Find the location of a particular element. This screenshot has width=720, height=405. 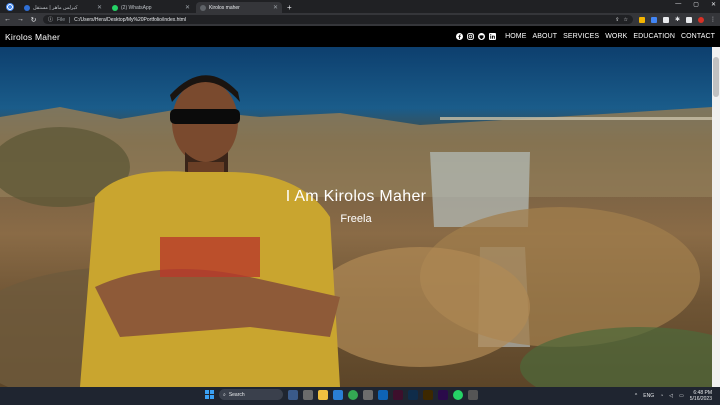

profile-avatar-icon is located at coordinates (701, 19).